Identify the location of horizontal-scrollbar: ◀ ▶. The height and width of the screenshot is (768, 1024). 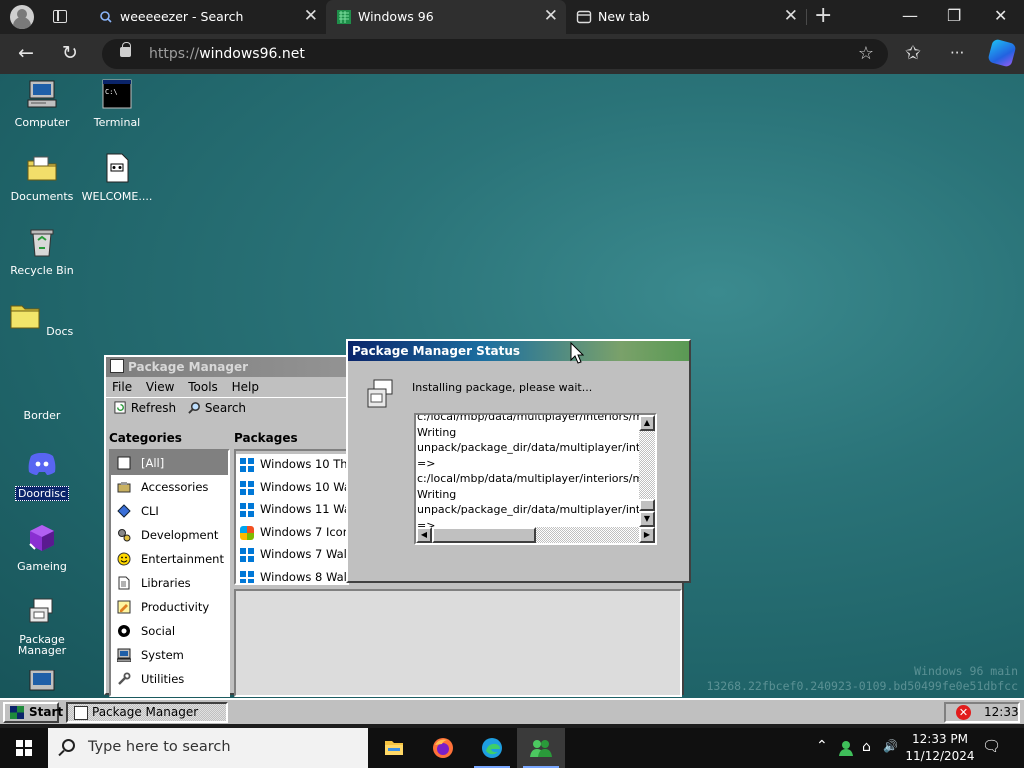
(535, 535).